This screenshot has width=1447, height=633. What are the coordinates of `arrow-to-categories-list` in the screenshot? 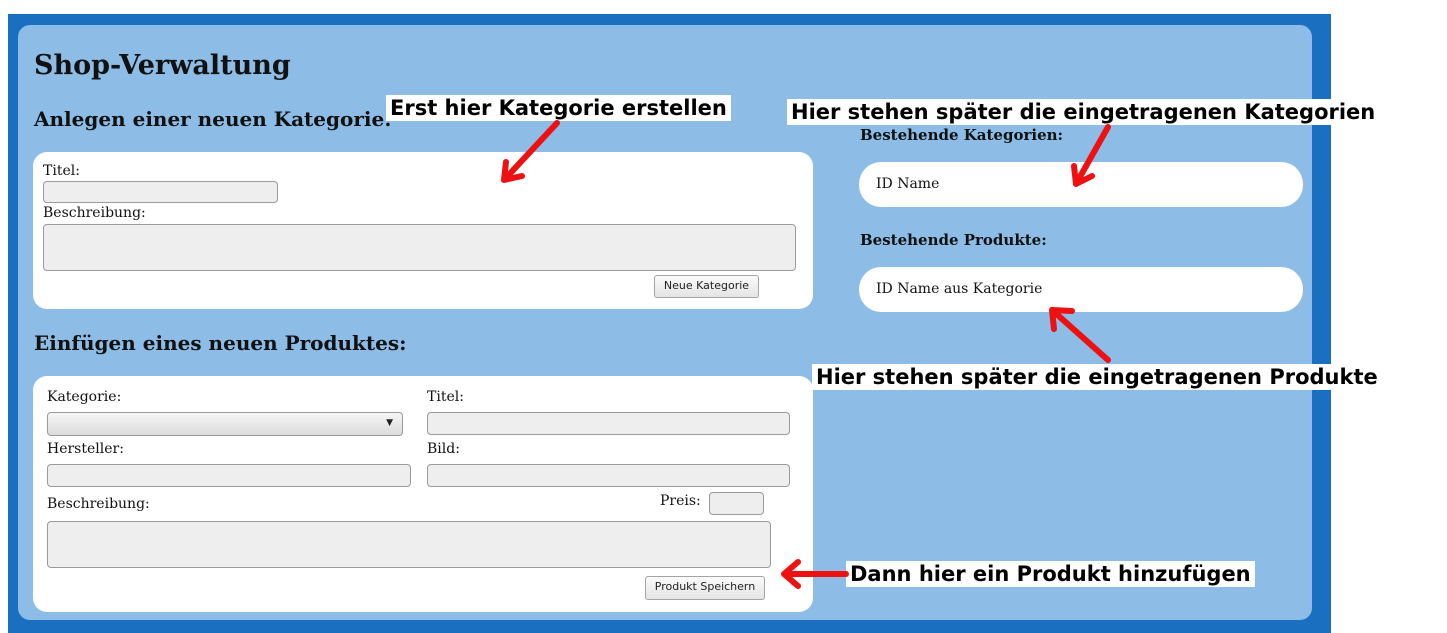 It's located at (1091, 155).